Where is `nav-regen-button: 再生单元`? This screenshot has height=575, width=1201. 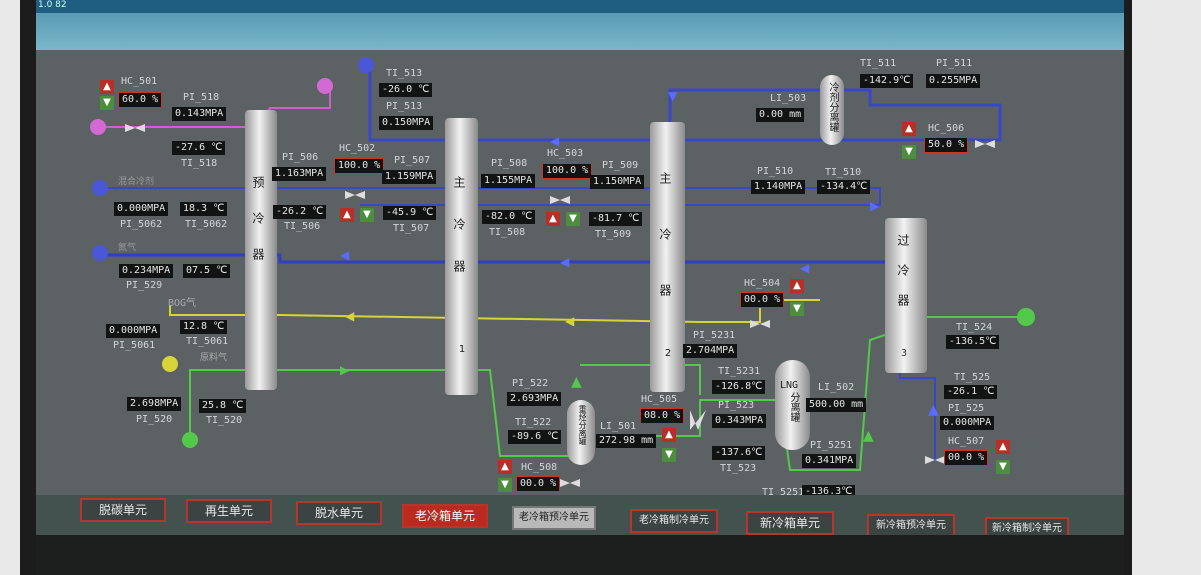
nav-regen-button: 再生单元 is located at coordinates (229, 511).